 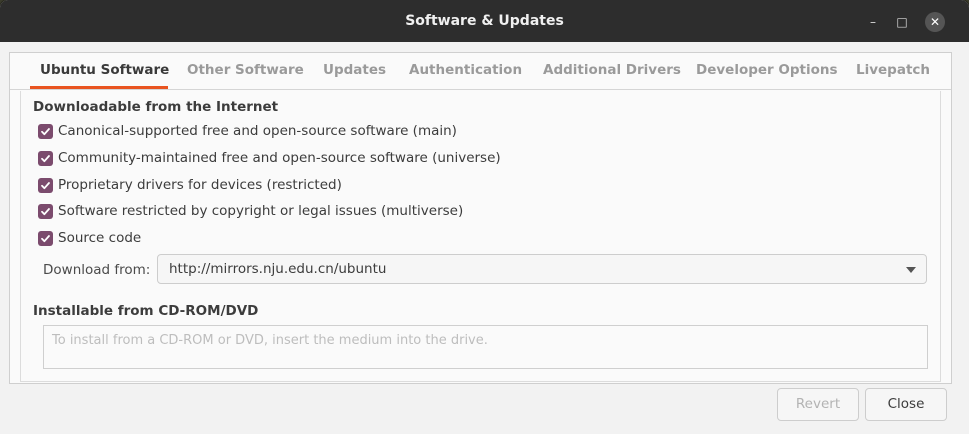 What do you see at coordinates (906, 404) in the screenshot?
I see `close-button: Close` at bounding box center [906, 404].